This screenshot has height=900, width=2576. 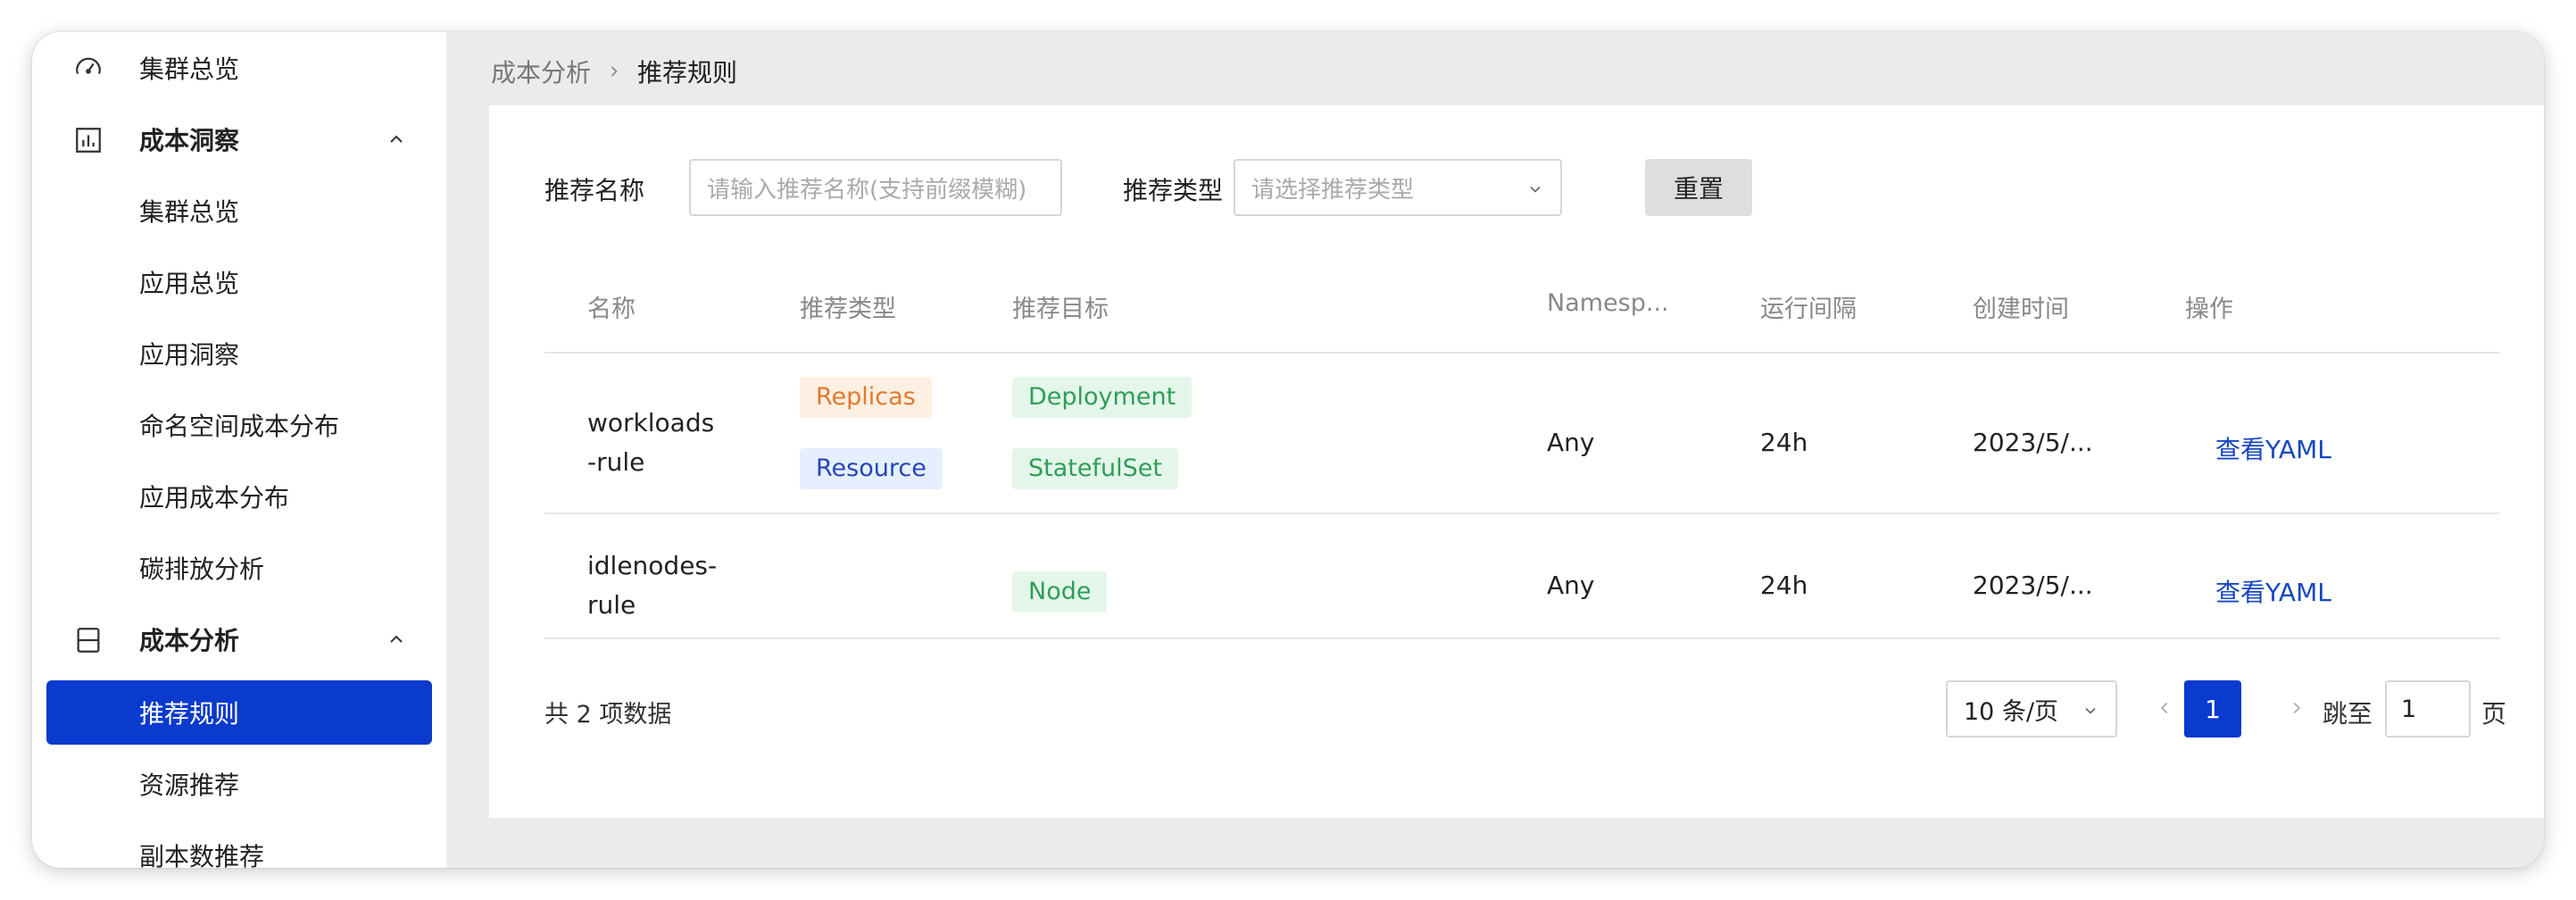 What do you see at coordinates (202, 855) in the screenshot?
I see `sidebar-item-label: 副本数推荐` at bounding box center [202, 855].